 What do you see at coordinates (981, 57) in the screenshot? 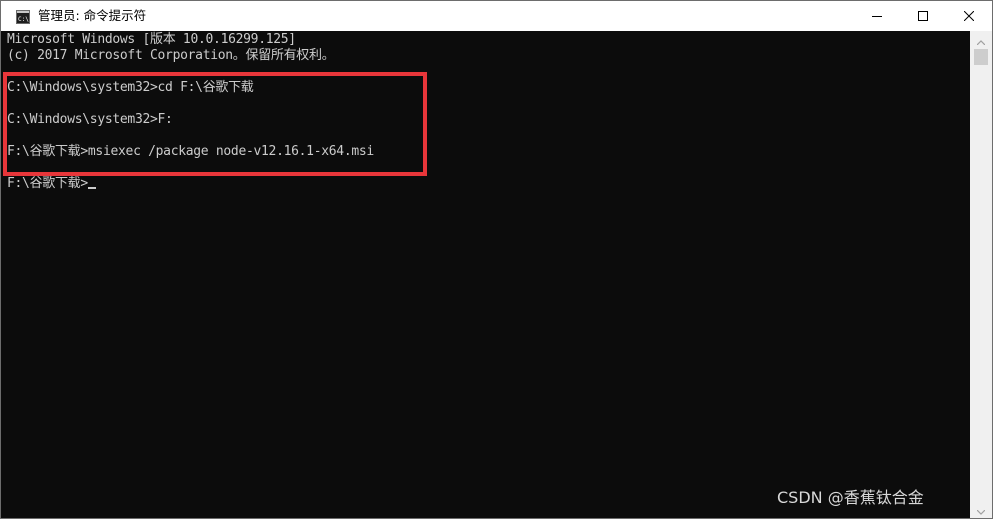
I see `scrollbar-thumb` at bounding box center [981, 57].